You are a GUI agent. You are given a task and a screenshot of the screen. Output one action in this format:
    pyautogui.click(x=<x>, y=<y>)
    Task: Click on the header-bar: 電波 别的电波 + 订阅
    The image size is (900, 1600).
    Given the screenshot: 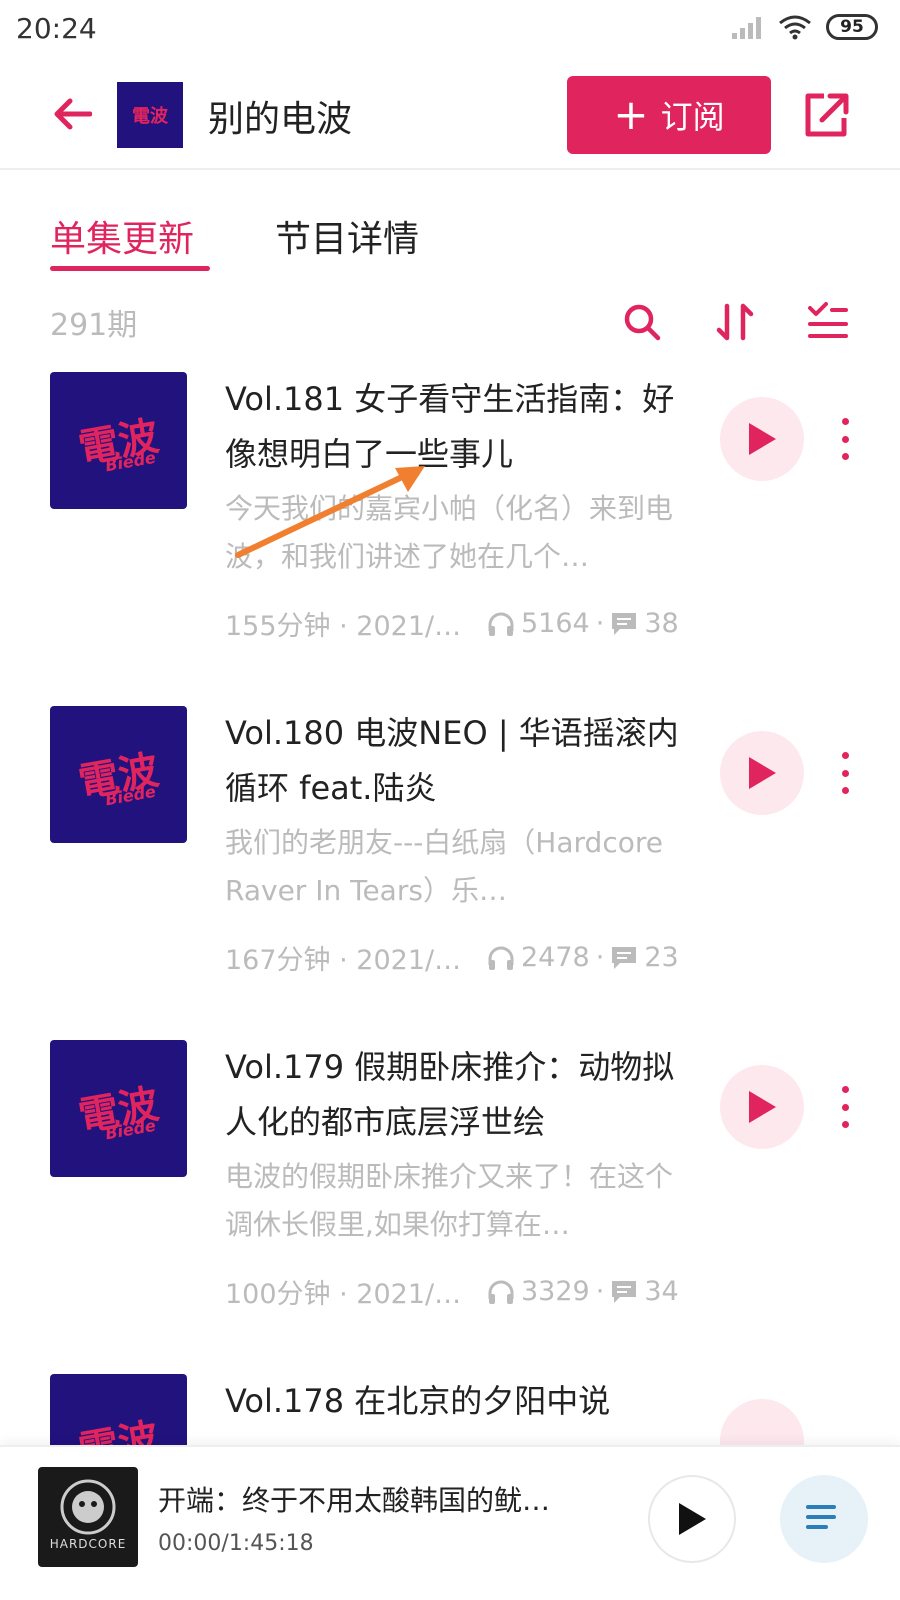 What is the action you would take?
    pyautogui.click(x=450, y=116)
    